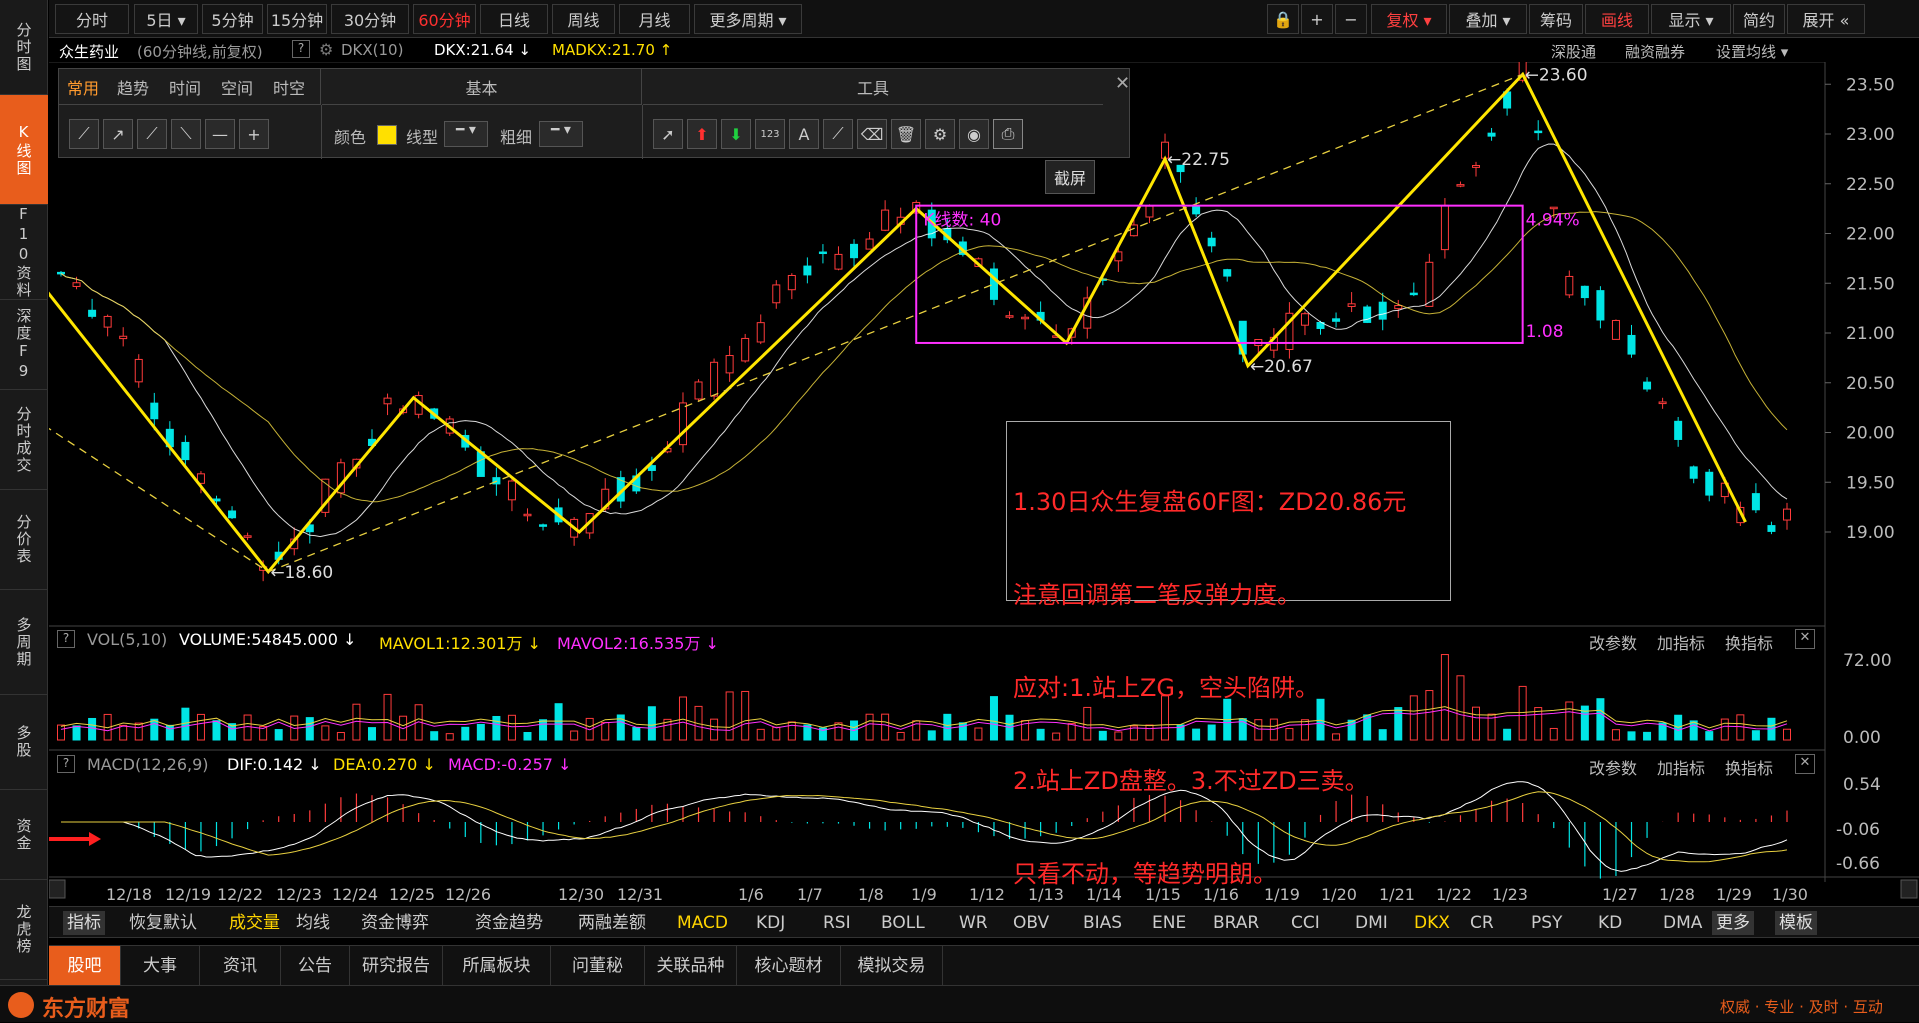 This screenshot has height=1023, width=1919. I want to click on toolbar-right-button-1: 叠加 ▾, so click(1488, 19).